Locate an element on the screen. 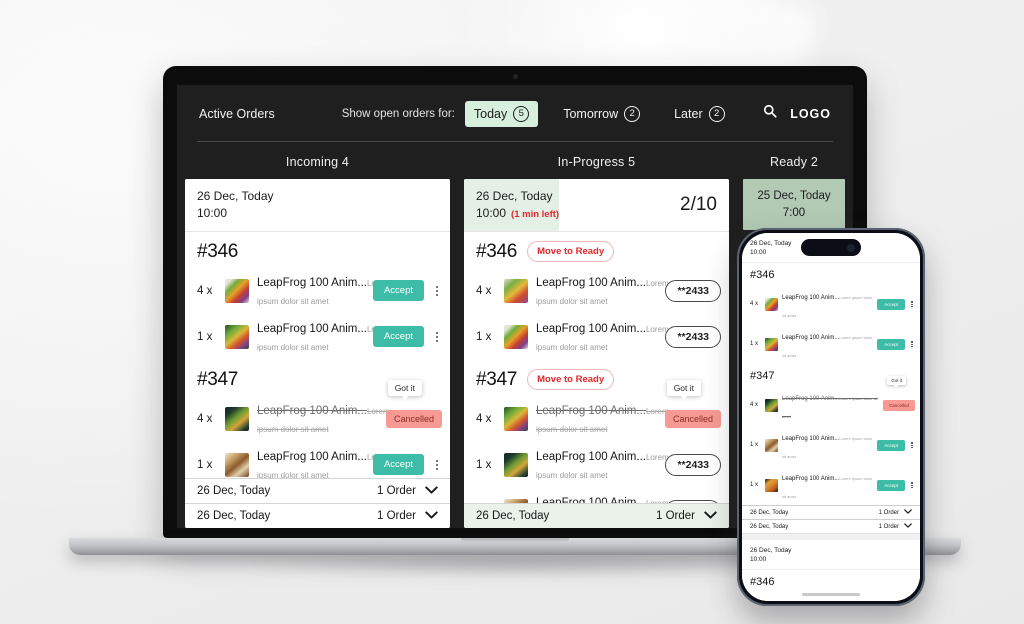  column-title-incoming: Incoming 4 is located at coordinates (317, 162).